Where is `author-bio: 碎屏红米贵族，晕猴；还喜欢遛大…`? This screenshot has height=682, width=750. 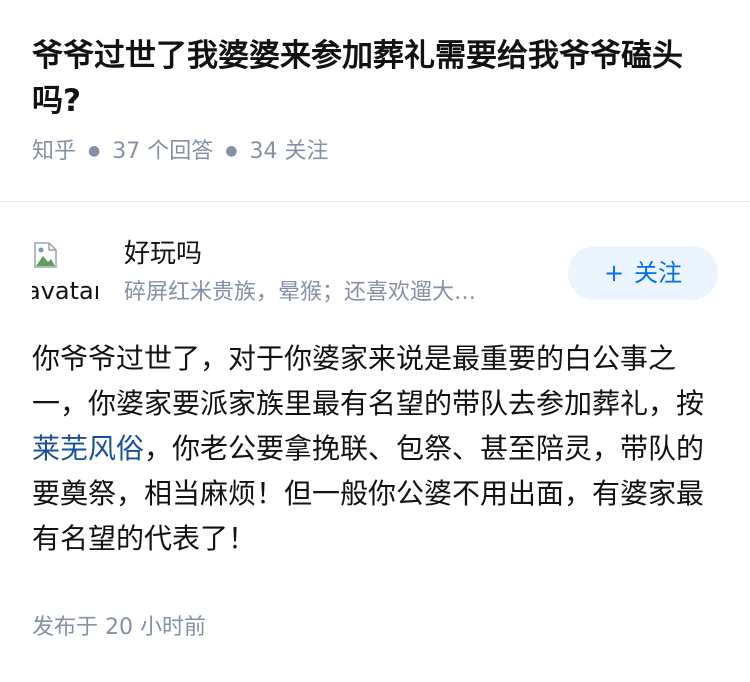
author-bio: 碎屏红米贵族，晕猴；还喜欢遛大… is located at coordinates (300, 292).